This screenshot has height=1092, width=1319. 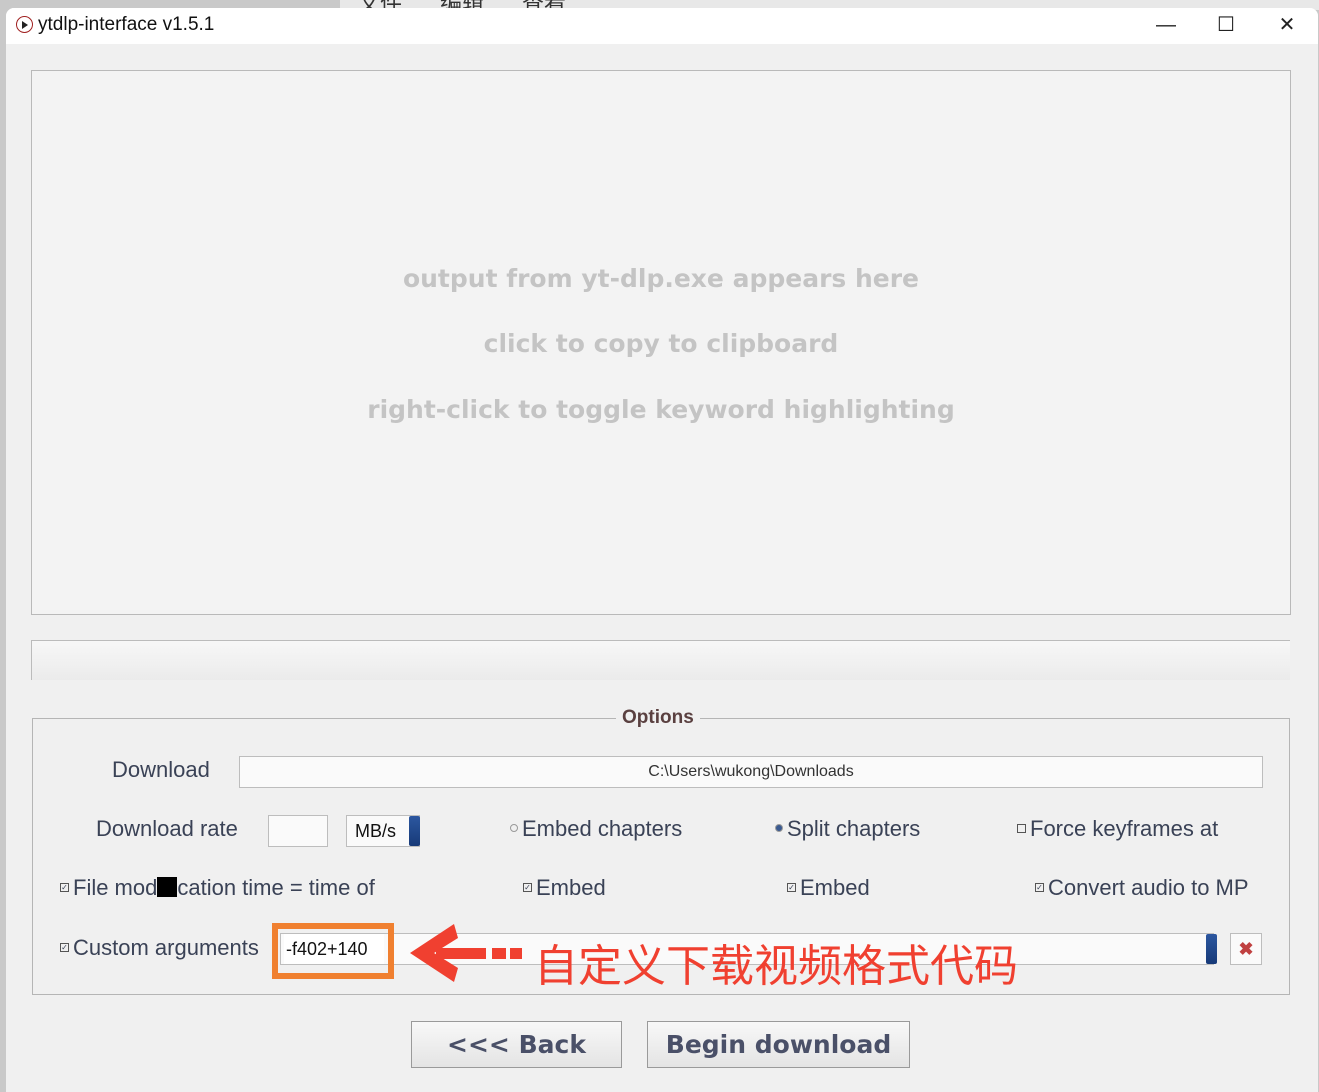 I want to click on window-title: ytdlp-interface v1.5.1, so click(x=126, y=24).